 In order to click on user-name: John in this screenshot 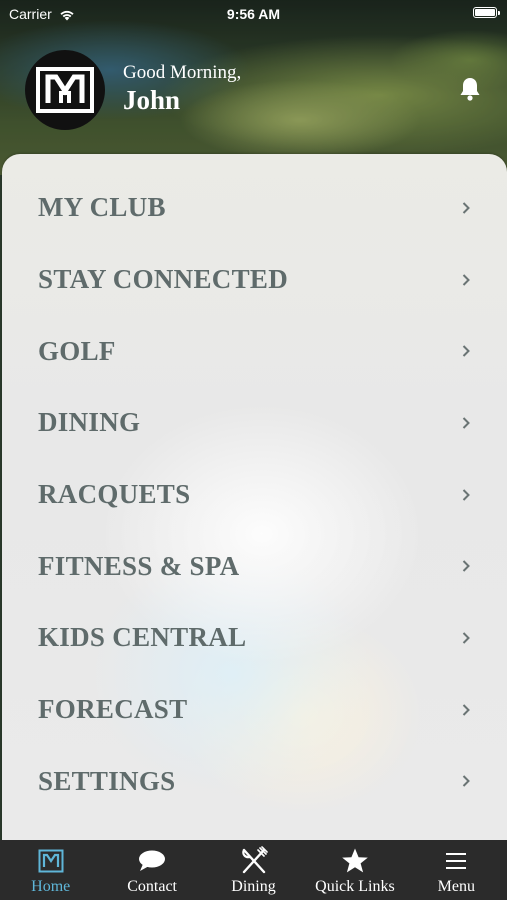, I will do `click(152, 100)`.